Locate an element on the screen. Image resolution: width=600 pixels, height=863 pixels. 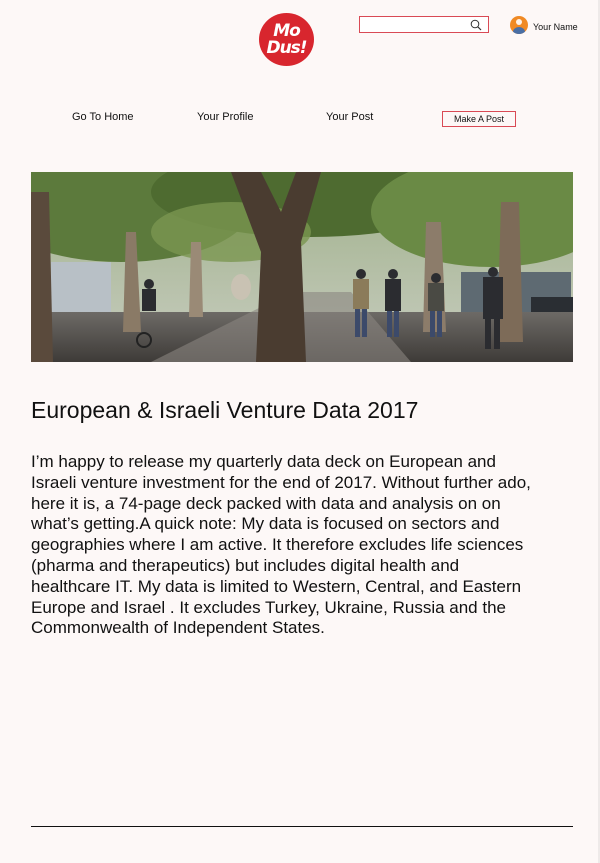
user-menu: Your Name is located at coordinates (544, 25).